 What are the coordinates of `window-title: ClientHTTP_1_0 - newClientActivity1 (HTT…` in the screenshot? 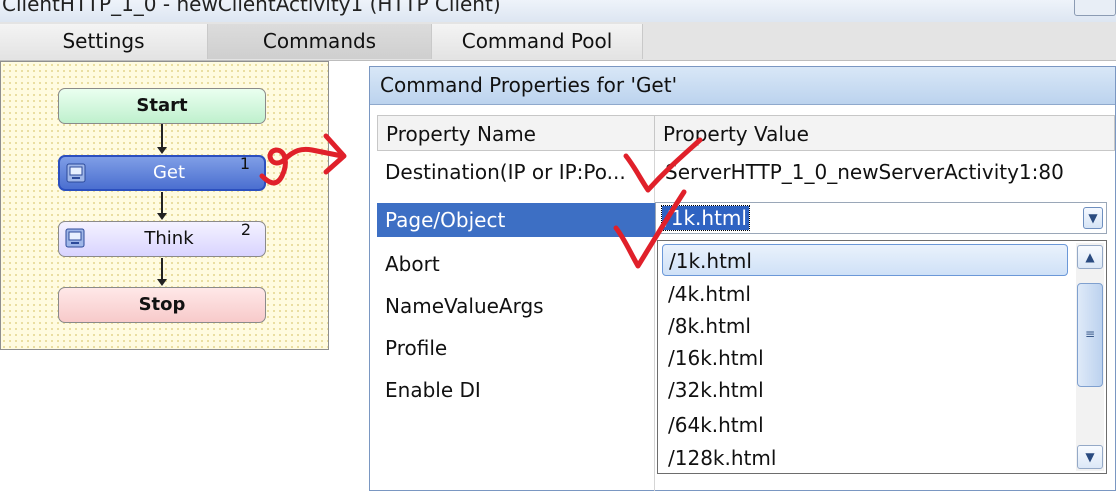 It's located at (251, 8).